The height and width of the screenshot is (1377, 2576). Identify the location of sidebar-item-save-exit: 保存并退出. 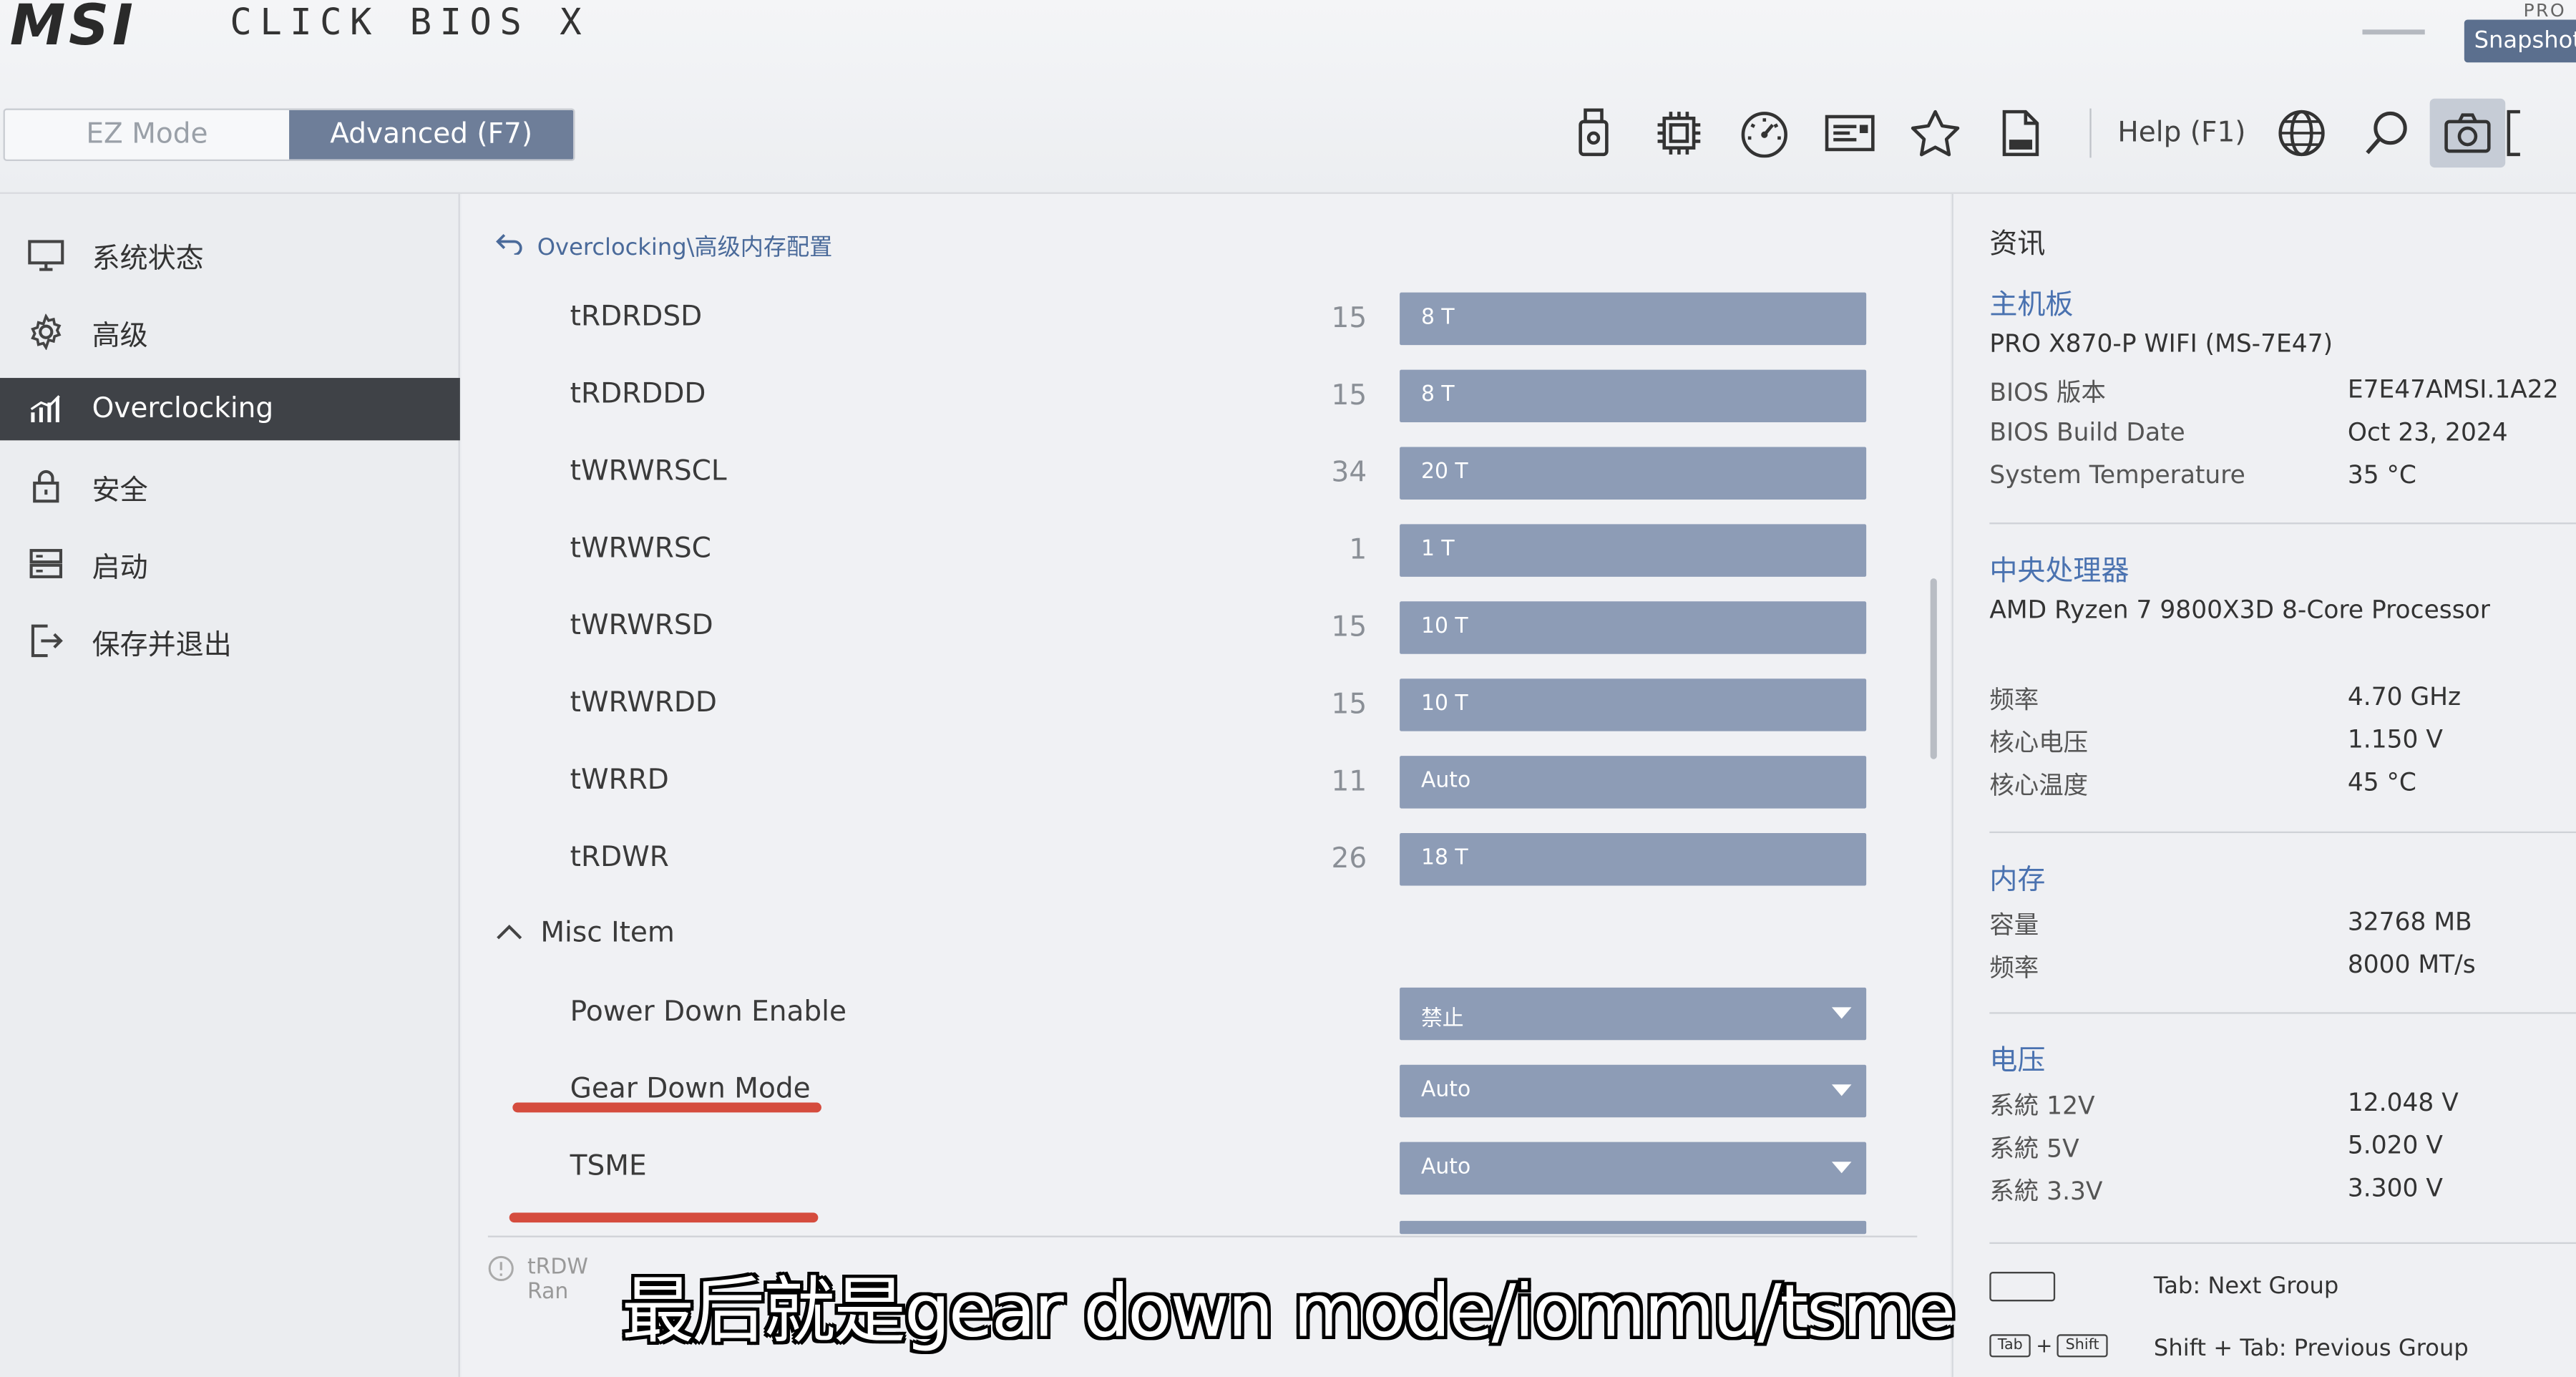
(230, 641).